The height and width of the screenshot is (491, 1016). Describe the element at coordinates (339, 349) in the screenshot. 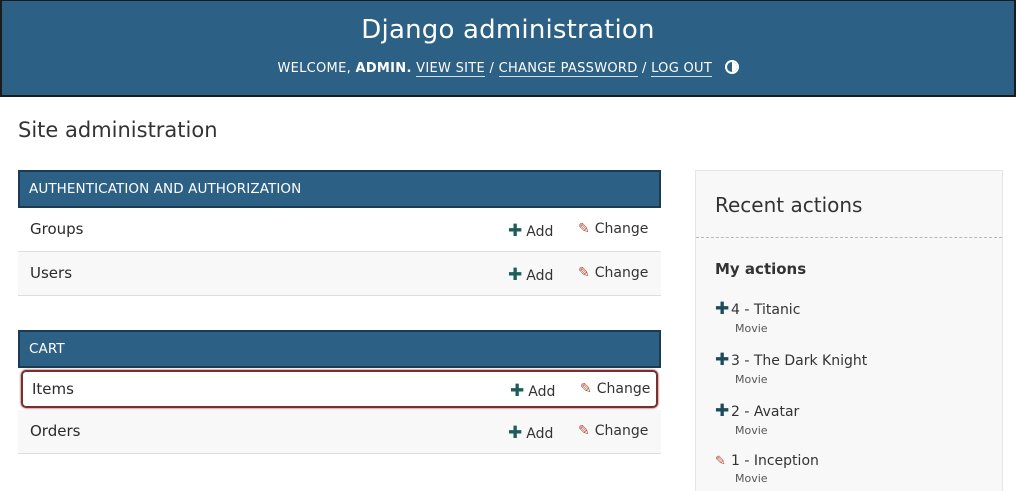

I see `module-caption: CART` at that location.